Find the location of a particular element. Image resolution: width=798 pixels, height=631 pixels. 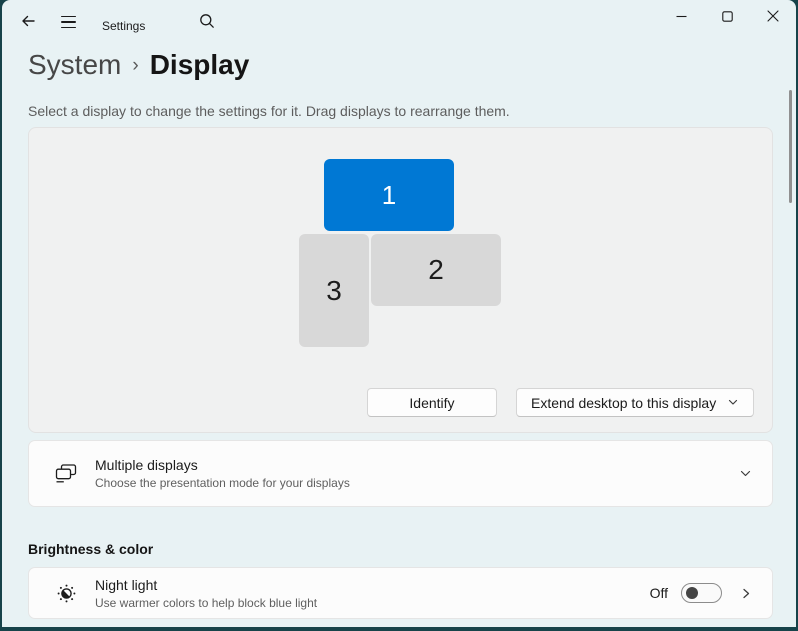

night-light-title: Night light is located at coordinates (126, 584).